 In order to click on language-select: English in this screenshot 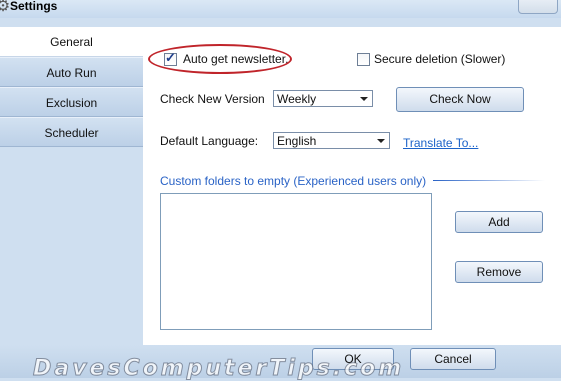, I will do `click(331, 140)`.